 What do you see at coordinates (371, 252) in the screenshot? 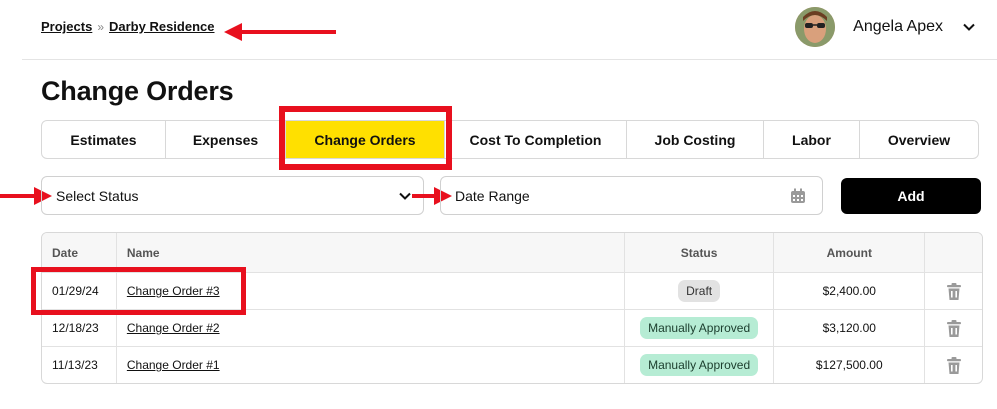
I see `column-header-name: Name` at bounding box center [371, 252].